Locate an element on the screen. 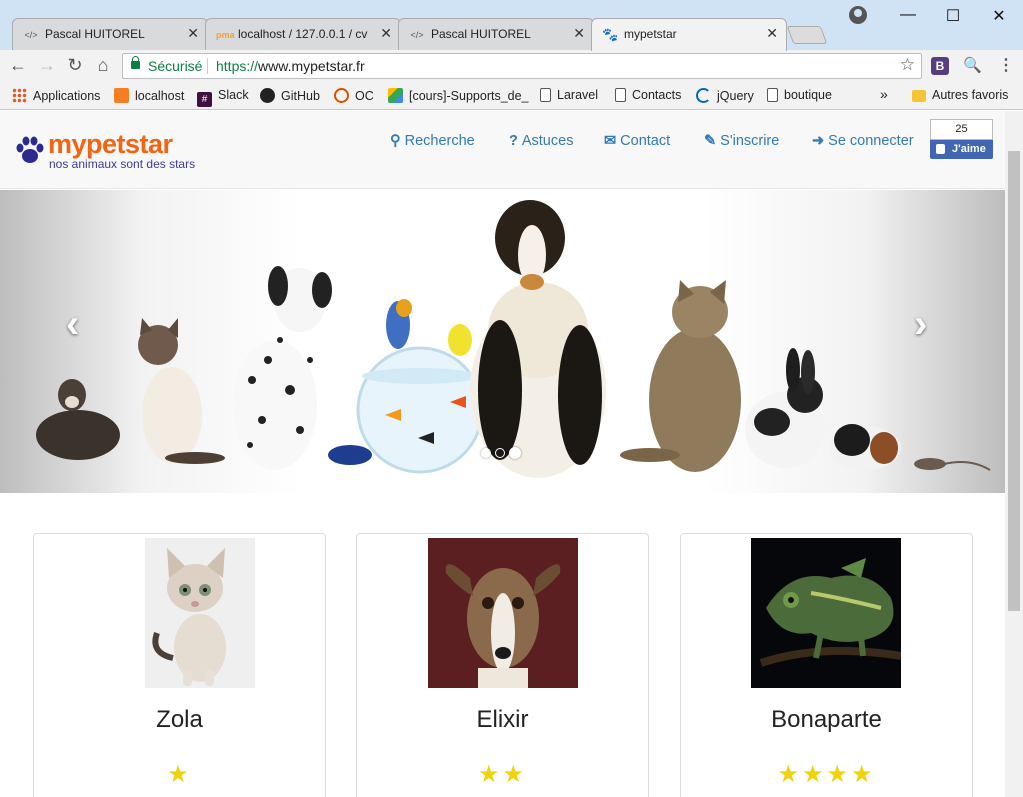 The image size is (1023, 797). bookmark-oc: OC is located at coordinates (354, 95).